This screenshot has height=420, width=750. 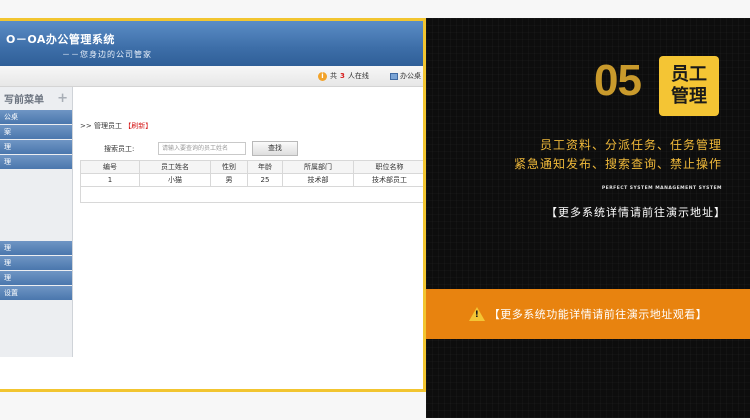 What do you see at coordinates (36, 117) in the screenshot?
I see `sidebar-item: 公桌` at bounding box center [36, 117].